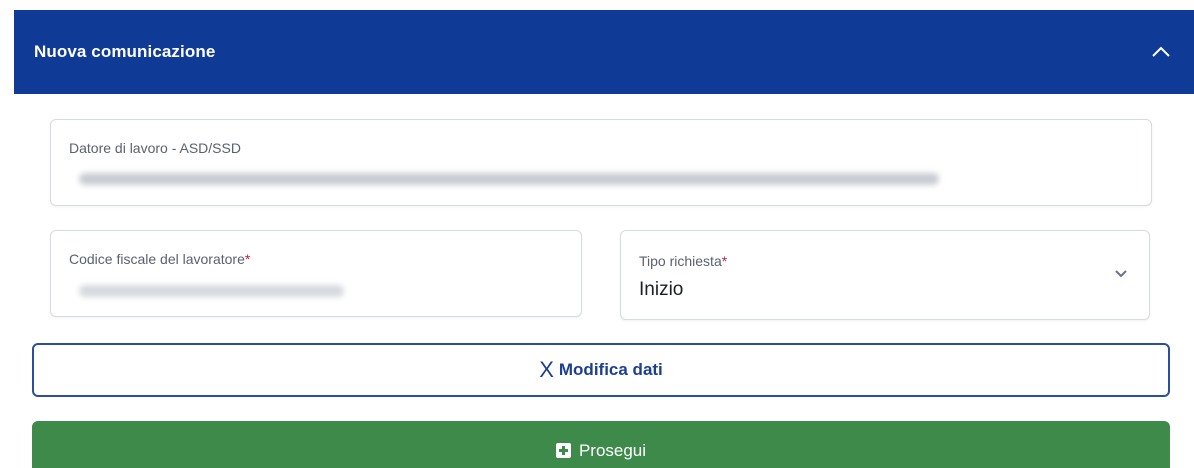 The width and height of the screenshot is (1194, 468). What do you see at coordinates (661, 289) in the screenshot?
I see `request-type-value: Inizio` at bounding box center [661, 289].